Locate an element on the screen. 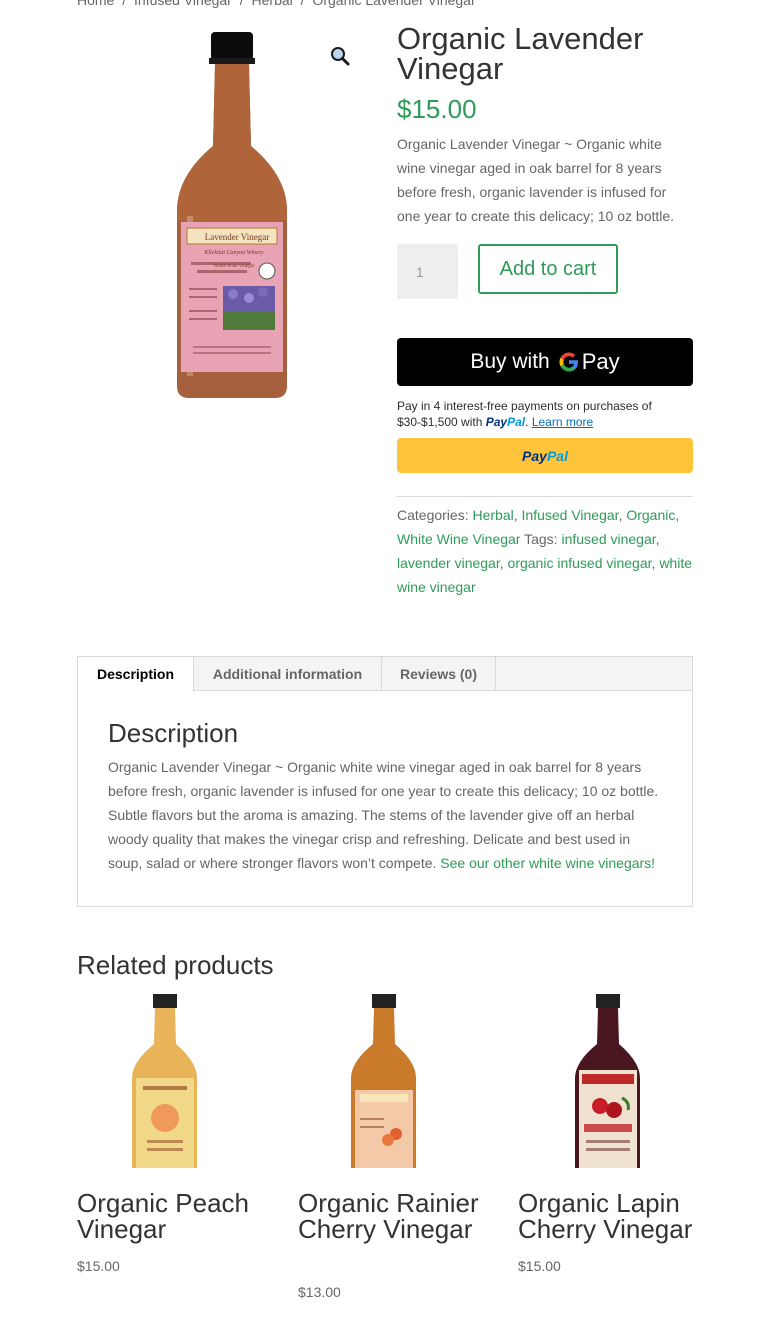 The width and height of the screenshot is (770, 1343). paylater-learn-more-link: Learn more is located at coordinates (562, 422).